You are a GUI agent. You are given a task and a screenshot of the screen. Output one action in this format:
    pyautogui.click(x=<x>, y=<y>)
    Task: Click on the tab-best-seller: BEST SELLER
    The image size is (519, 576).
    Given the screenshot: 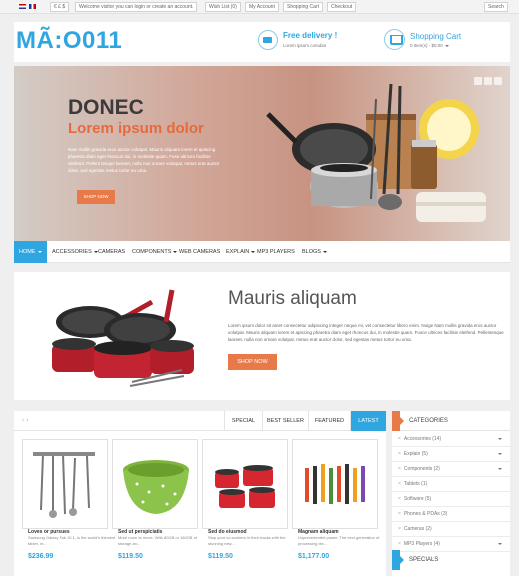 What is the action you would take?
    pyautogui.click(x=285, y=421)
    